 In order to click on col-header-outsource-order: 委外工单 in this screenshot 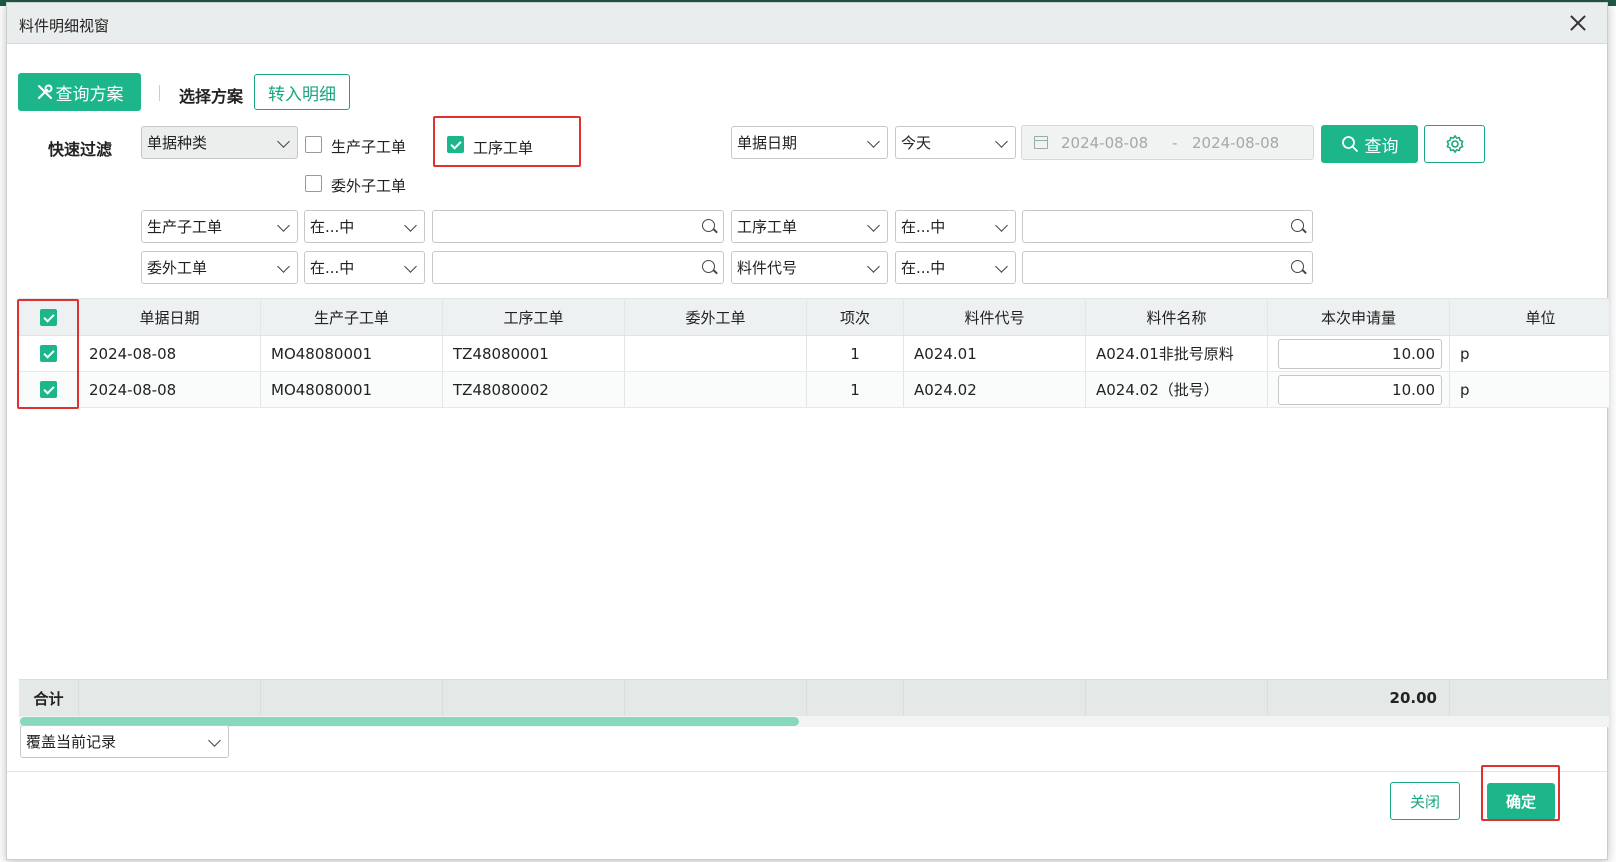, I will do `click(716, 317)`.